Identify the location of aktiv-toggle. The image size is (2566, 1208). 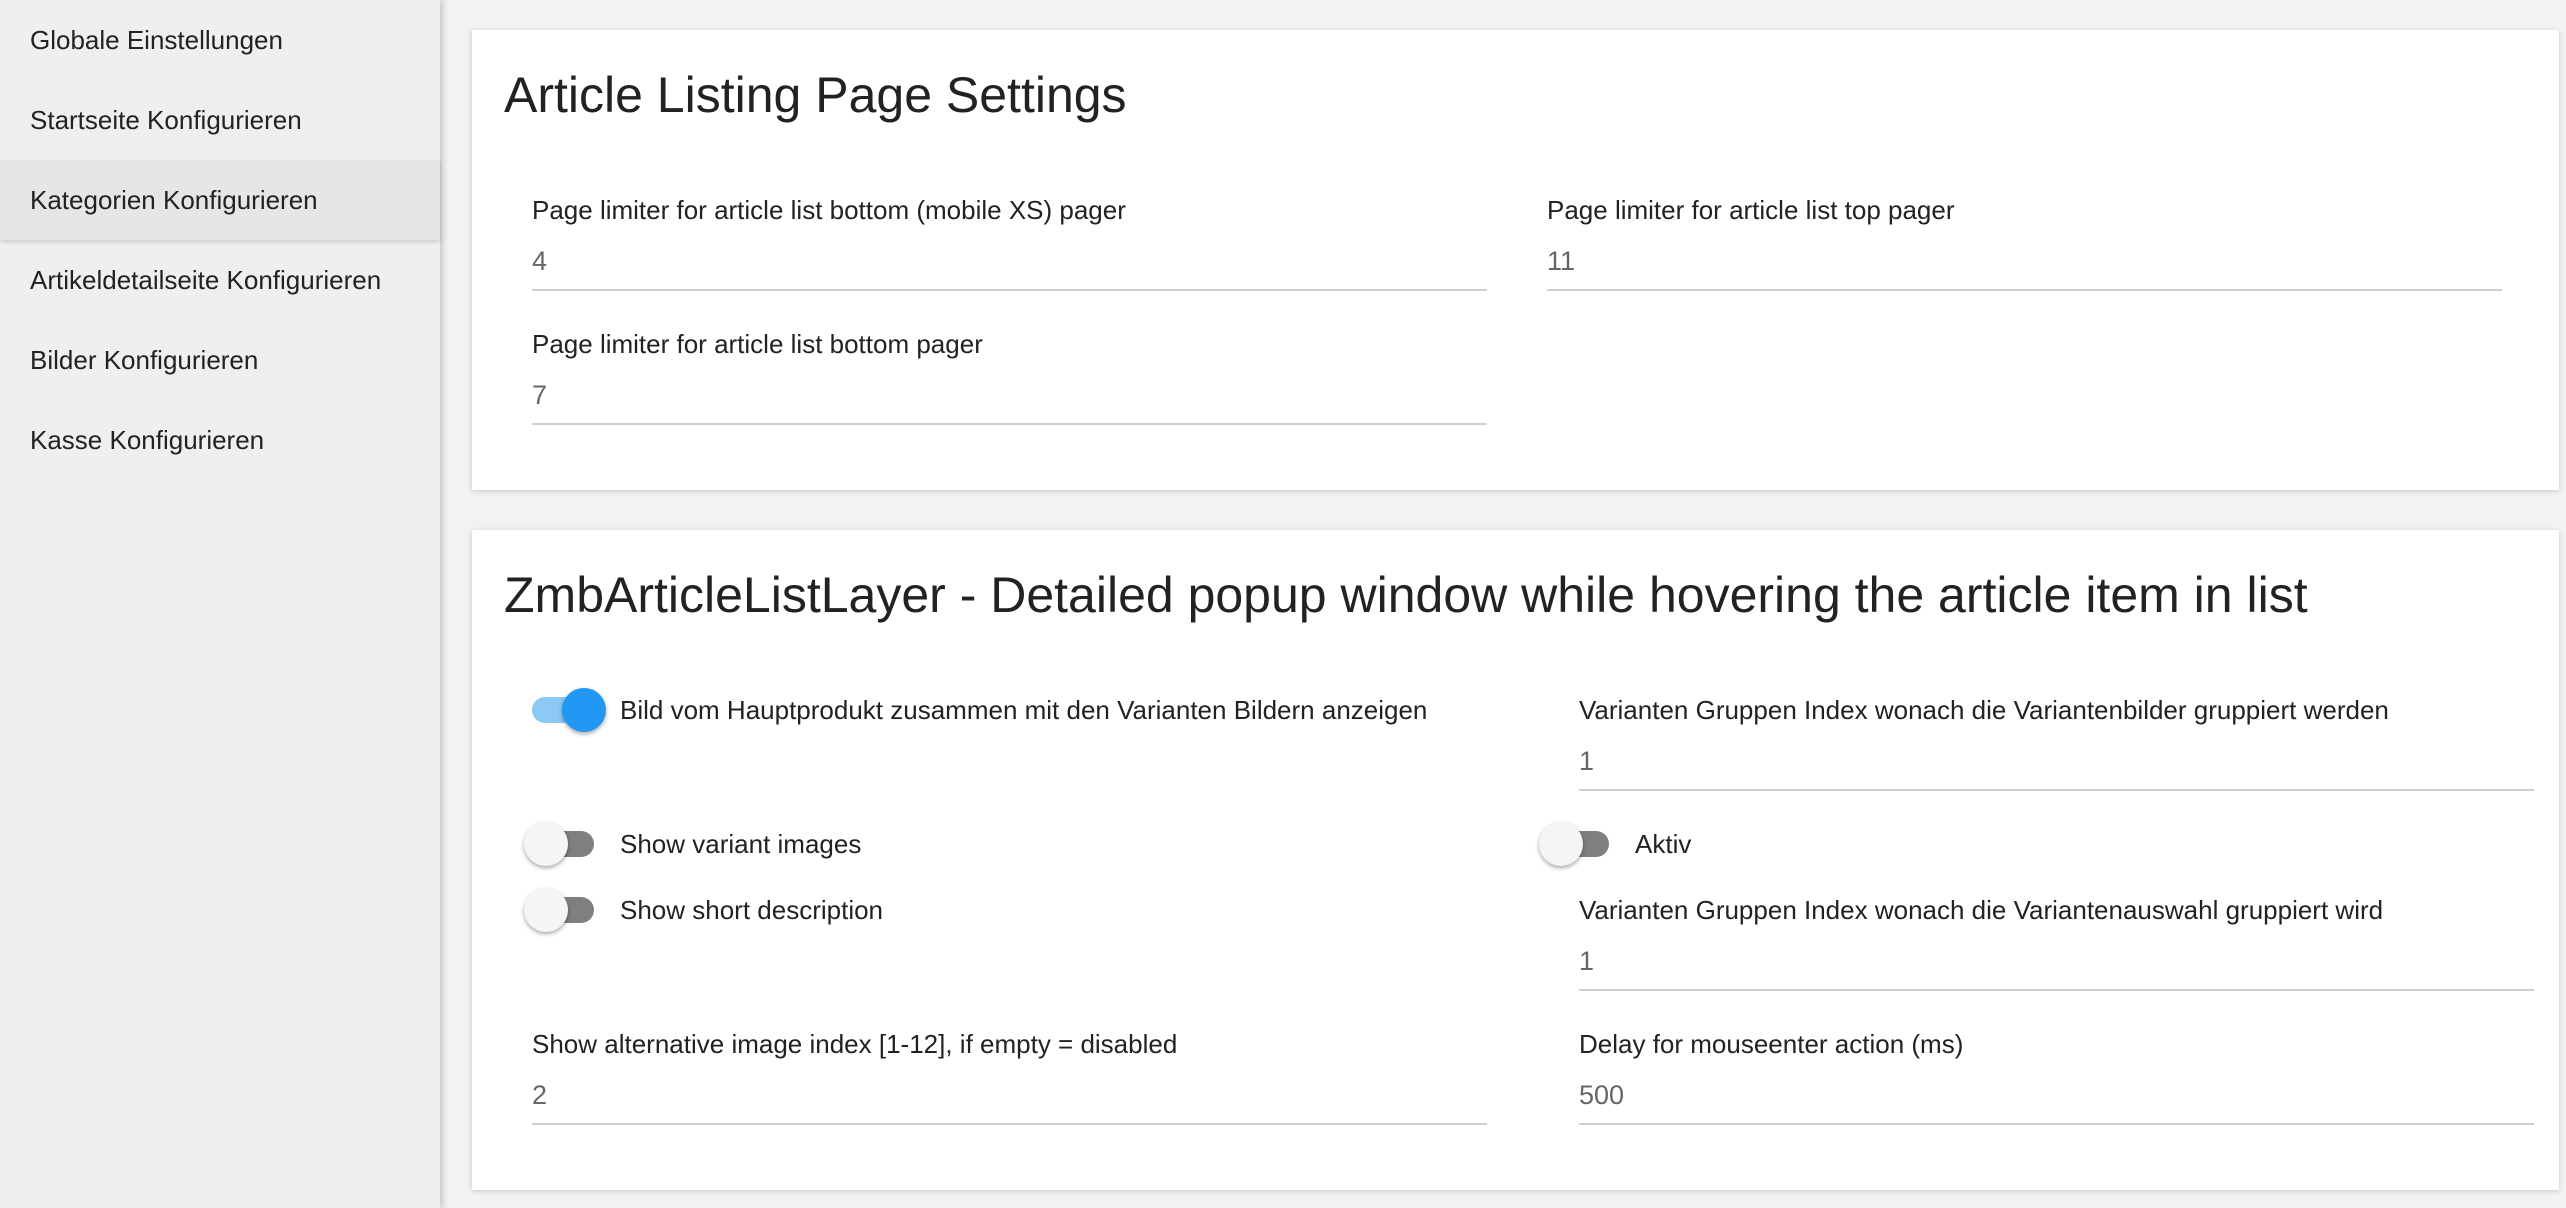
(1578, 844).